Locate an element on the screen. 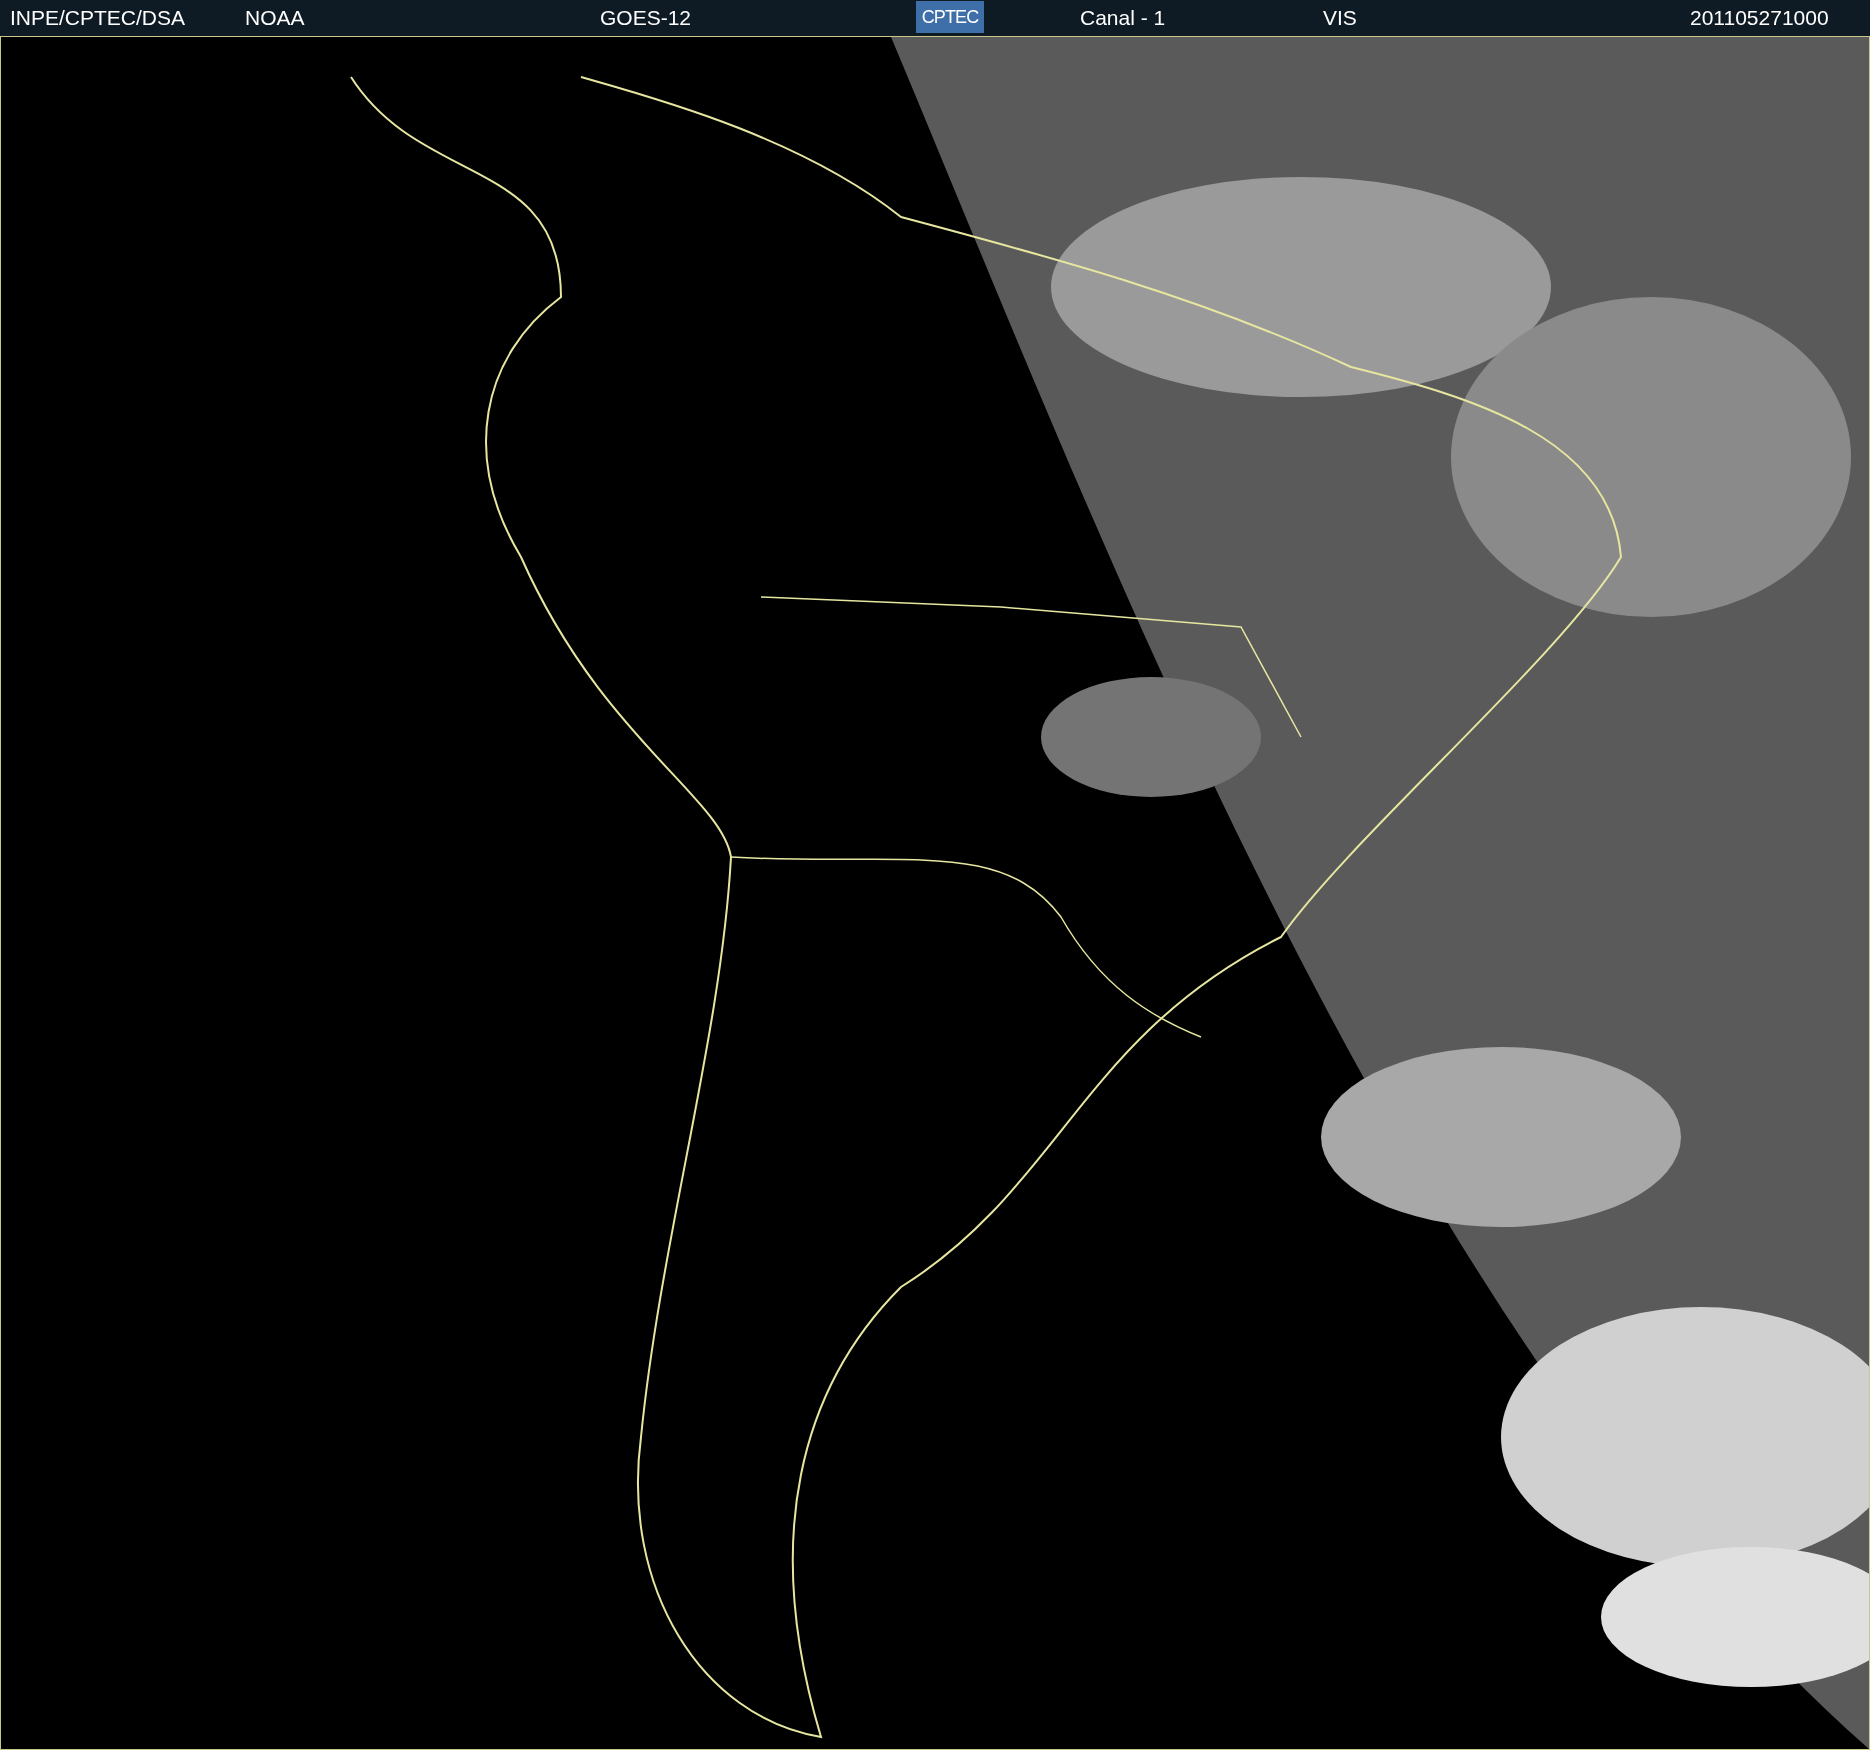 This screenshot has width=1870, height=1750. logo: CPTEC is located at coordinates (950, 17).